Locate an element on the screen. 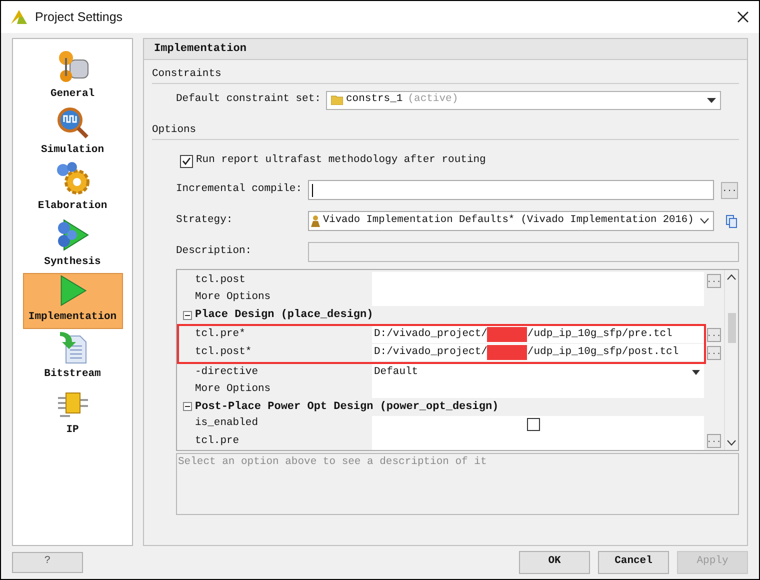  field-label: Incremental compile: is located at coordinates (240, 190).